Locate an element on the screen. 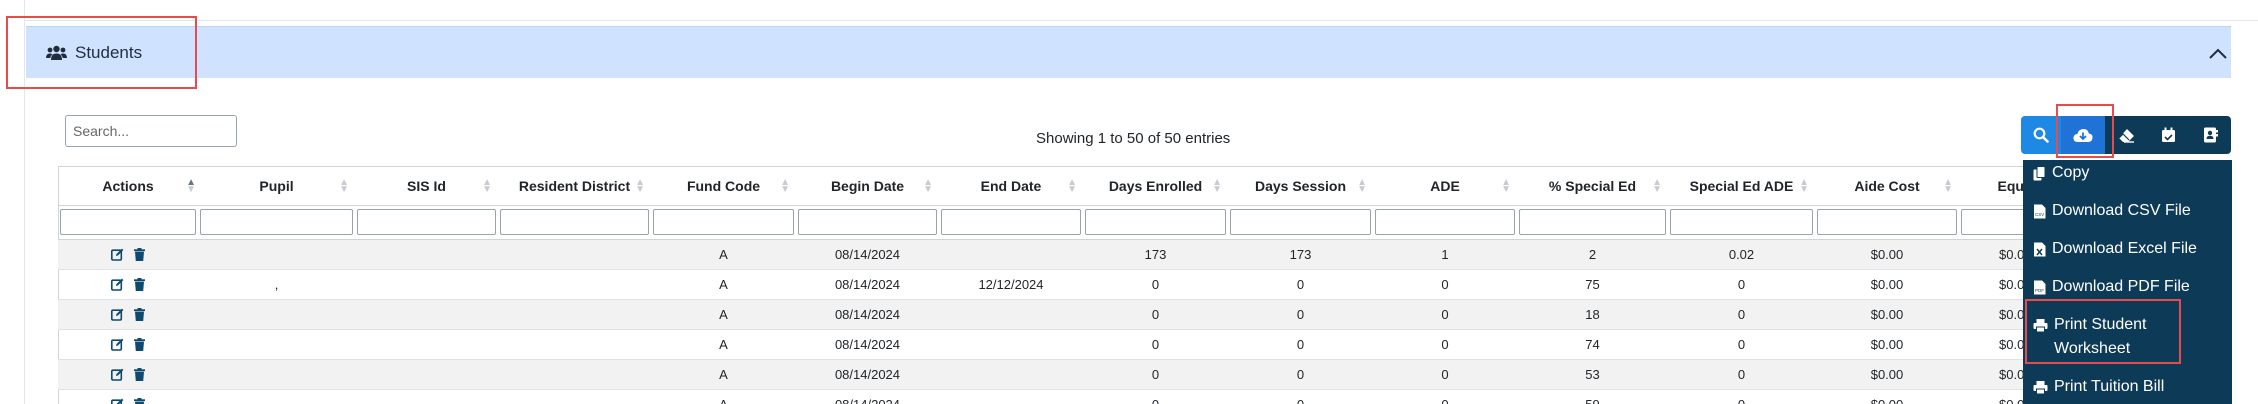  column-header-4: Fund Code ▲ ▼ is located at coordinates (723, 186).